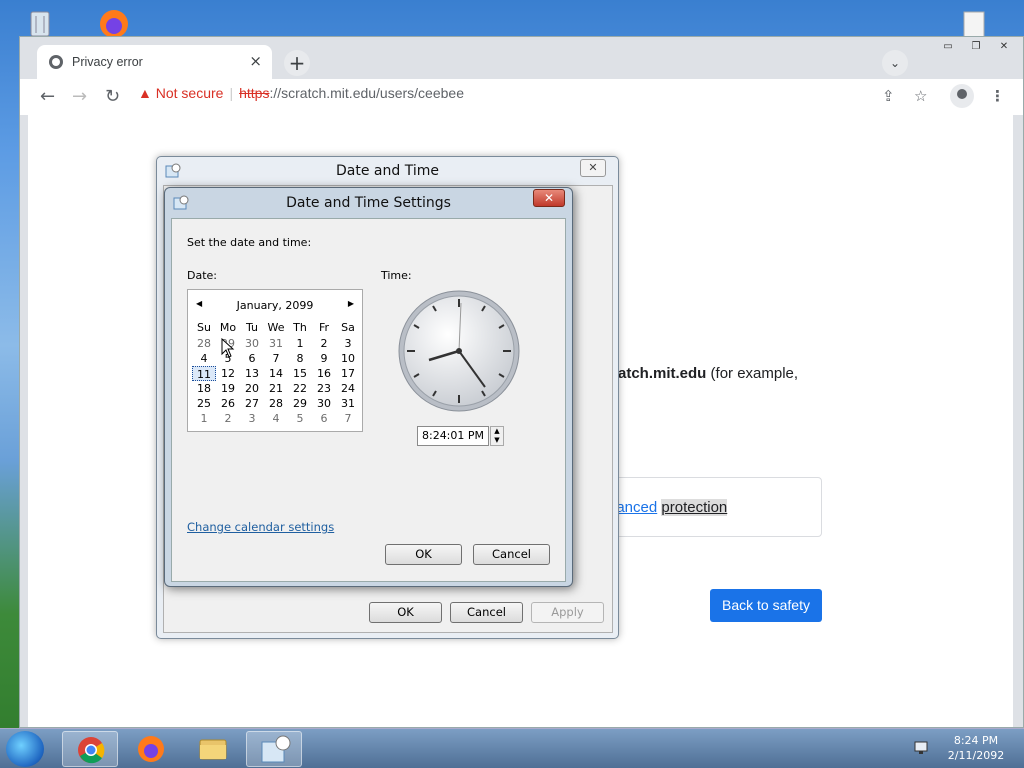 This screenshot has width=1024, height=768. I want to click on calendar-week: 1 2 3 4 5 6 7, so click(276, 418).